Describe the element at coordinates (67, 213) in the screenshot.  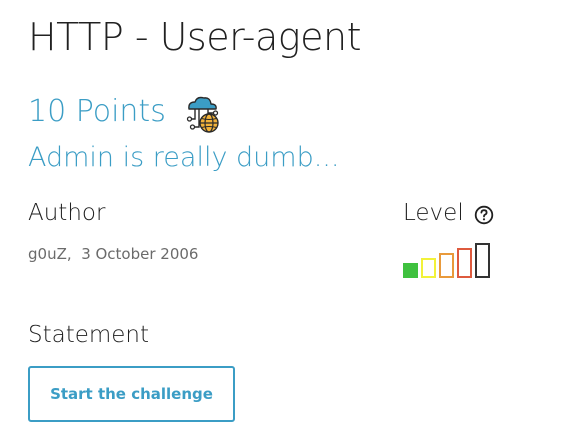
I see `author-heading: Author` at that location.